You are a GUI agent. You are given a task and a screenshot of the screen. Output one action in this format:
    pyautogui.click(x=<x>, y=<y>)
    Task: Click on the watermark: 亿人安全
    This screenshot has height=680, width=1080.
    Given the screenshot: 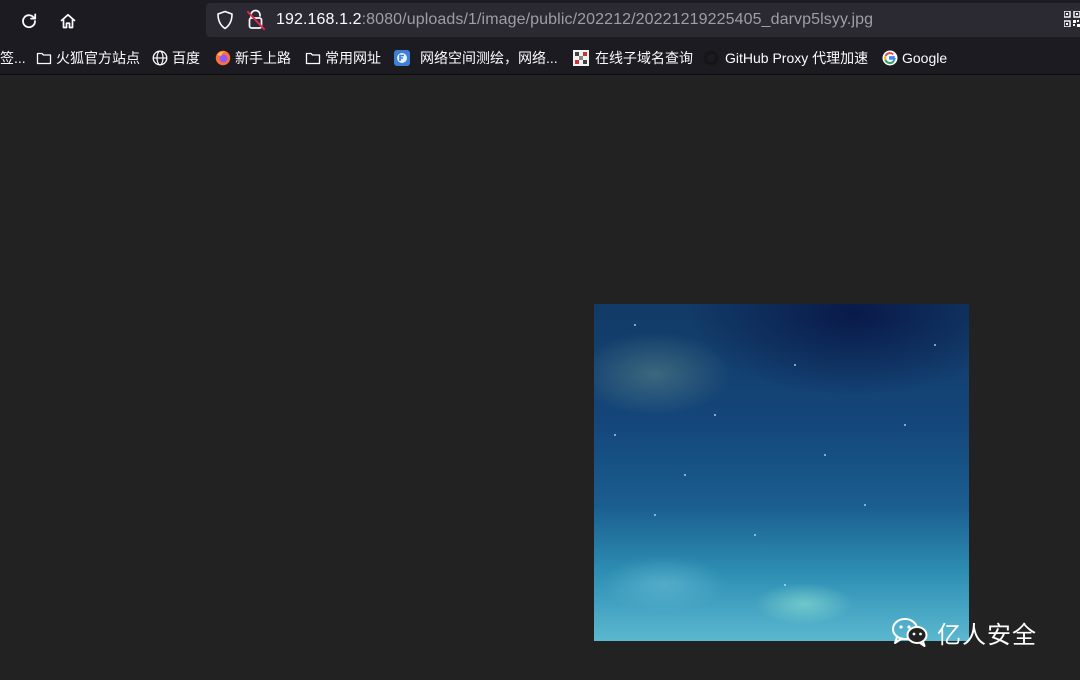 What is the action you would take?
    pyautogui.click(x=964, y=632)
    